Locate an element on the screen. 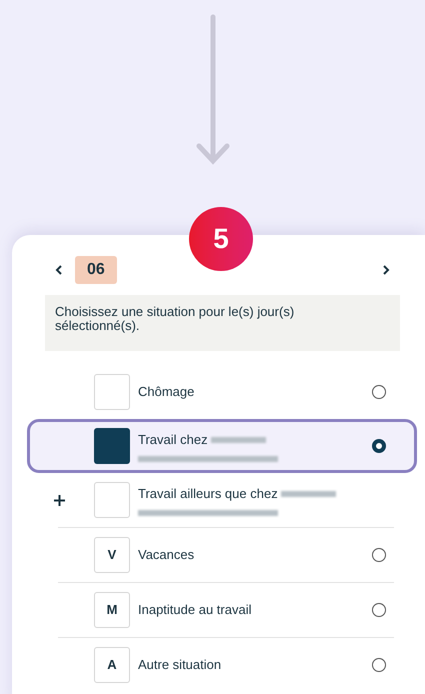  code-box: V is located at coordinates (112, 555).